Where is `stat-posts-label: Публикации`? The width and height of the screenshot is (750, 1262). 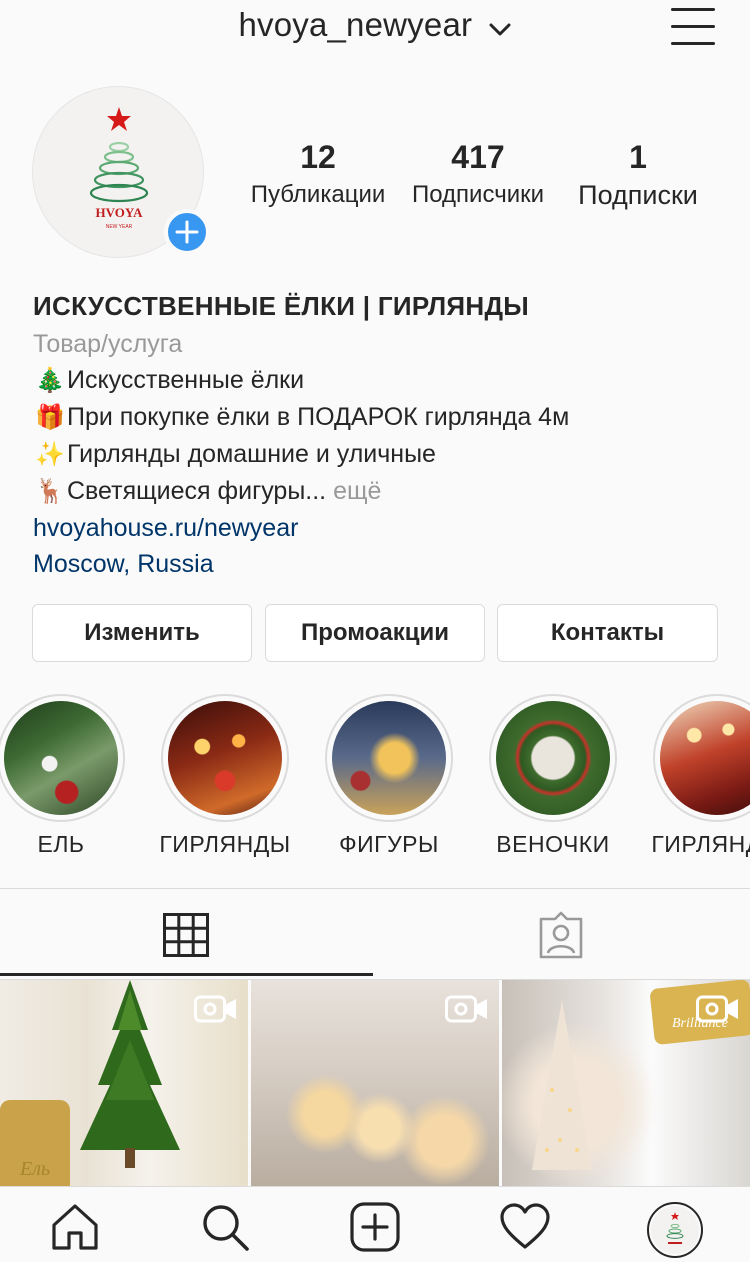
stat-posts-label: Публикации is located at coordinates (318, 194).